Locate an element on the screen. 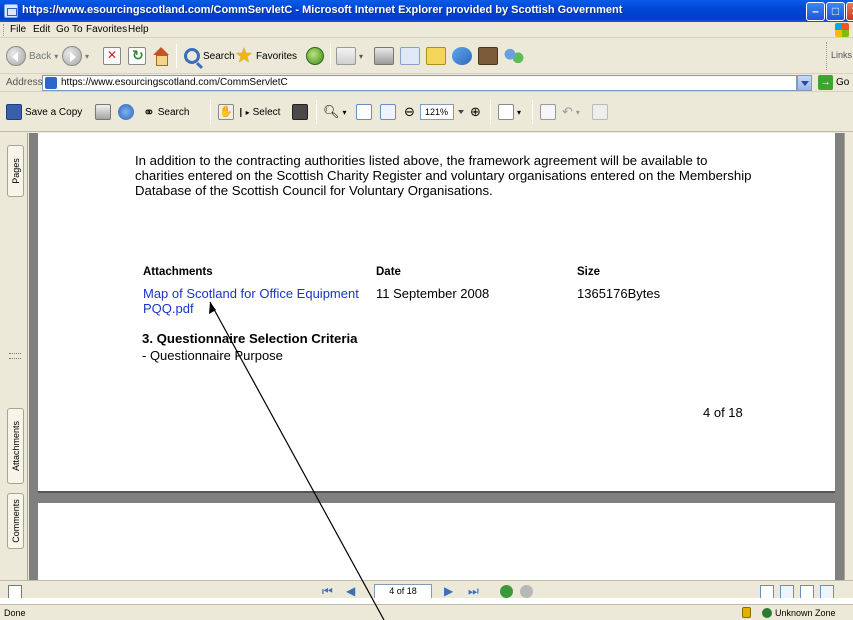 The image size is (853, 620). annotation-arrow-line is located at coordinates (297, 460).